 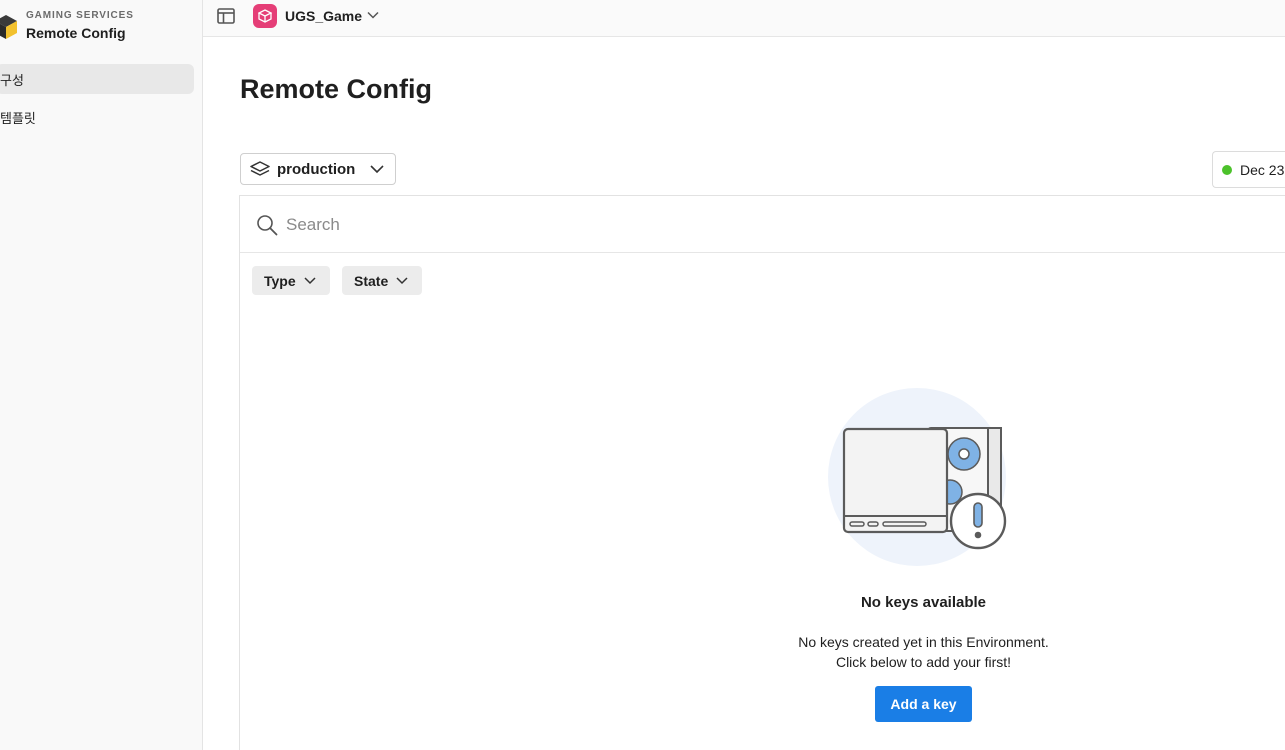 What do you see at coordinates (76, 33) in the screenshot?
I see `brand-title: Remote Config` at bounding box center [76, 33].